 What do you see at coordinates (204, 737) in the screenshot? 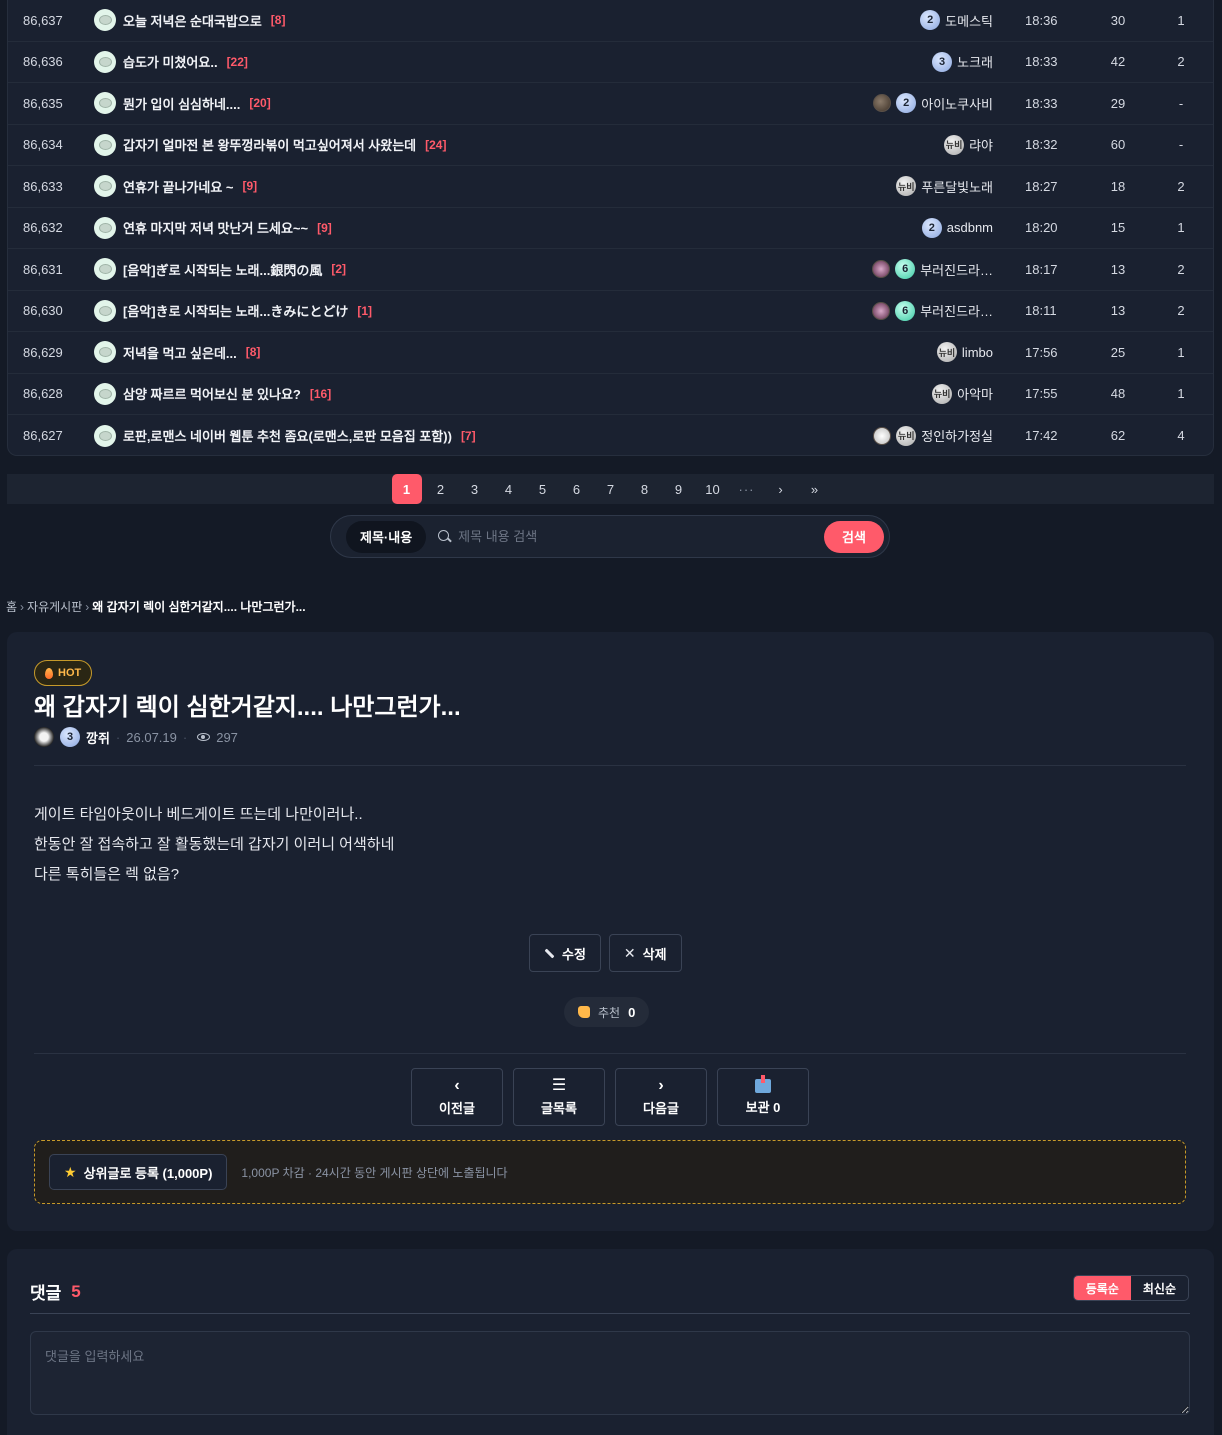
I see `eye-icon` at bounding box center [204, 737].